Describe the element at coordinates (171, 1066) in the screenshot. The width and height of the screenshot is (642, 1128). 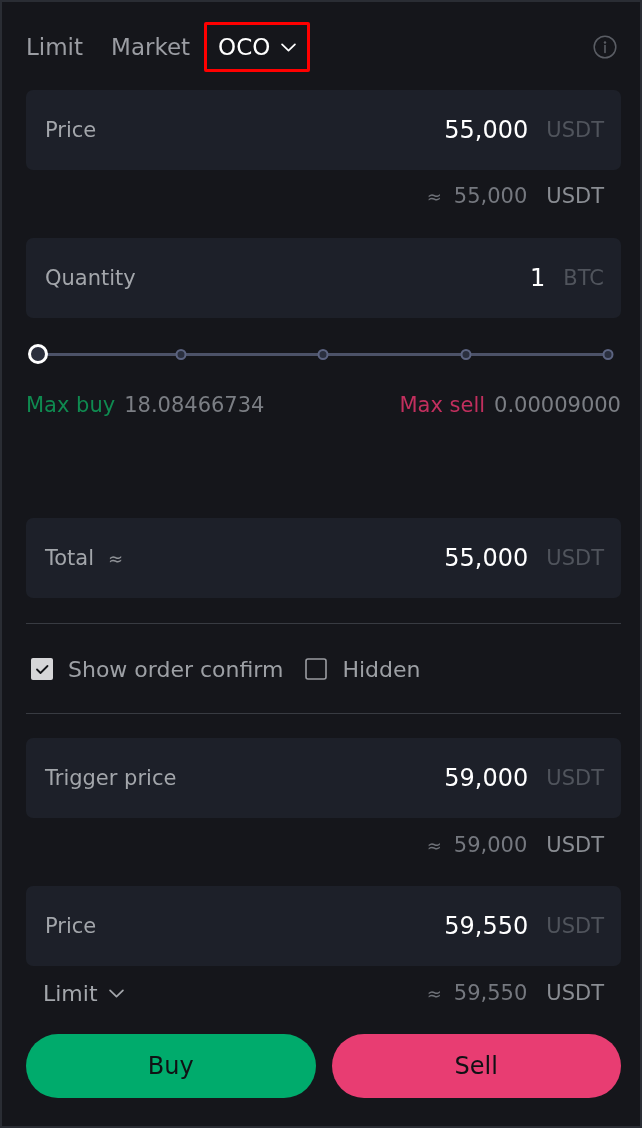
I see `buy-button: Buy` at that location.